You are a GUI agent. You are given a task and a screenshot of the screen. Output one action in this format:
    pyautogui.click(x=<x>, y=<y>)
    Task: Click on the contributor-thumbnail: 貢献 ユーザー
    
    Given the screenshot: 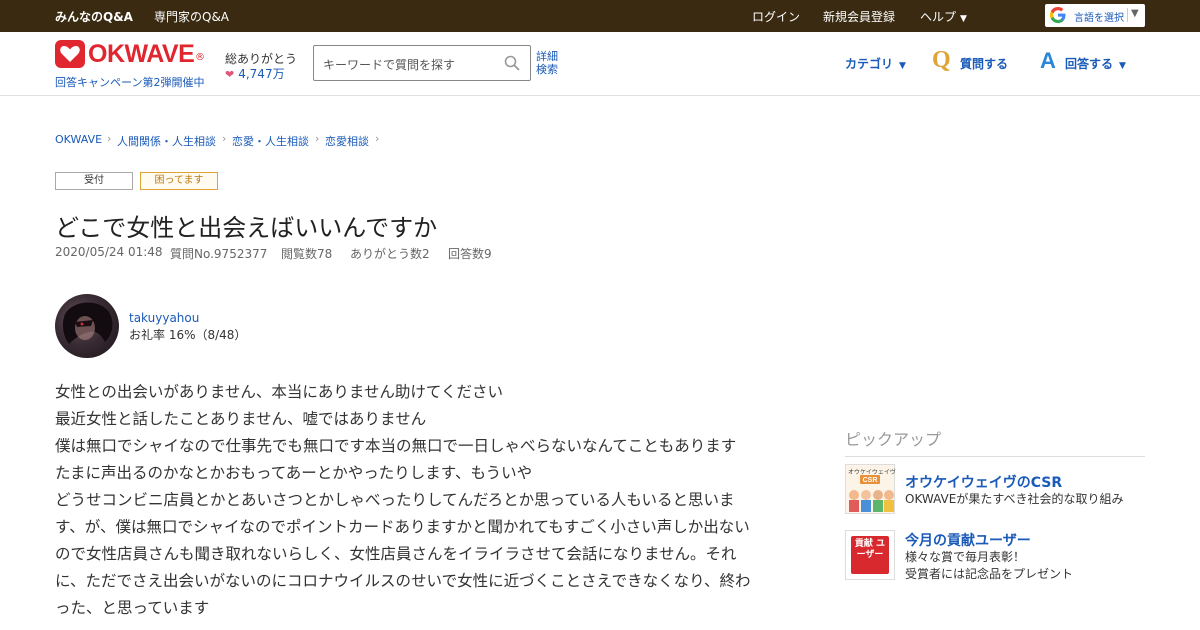 What is the action you would take?
    pyautogui.click(x=870, y=555)
    